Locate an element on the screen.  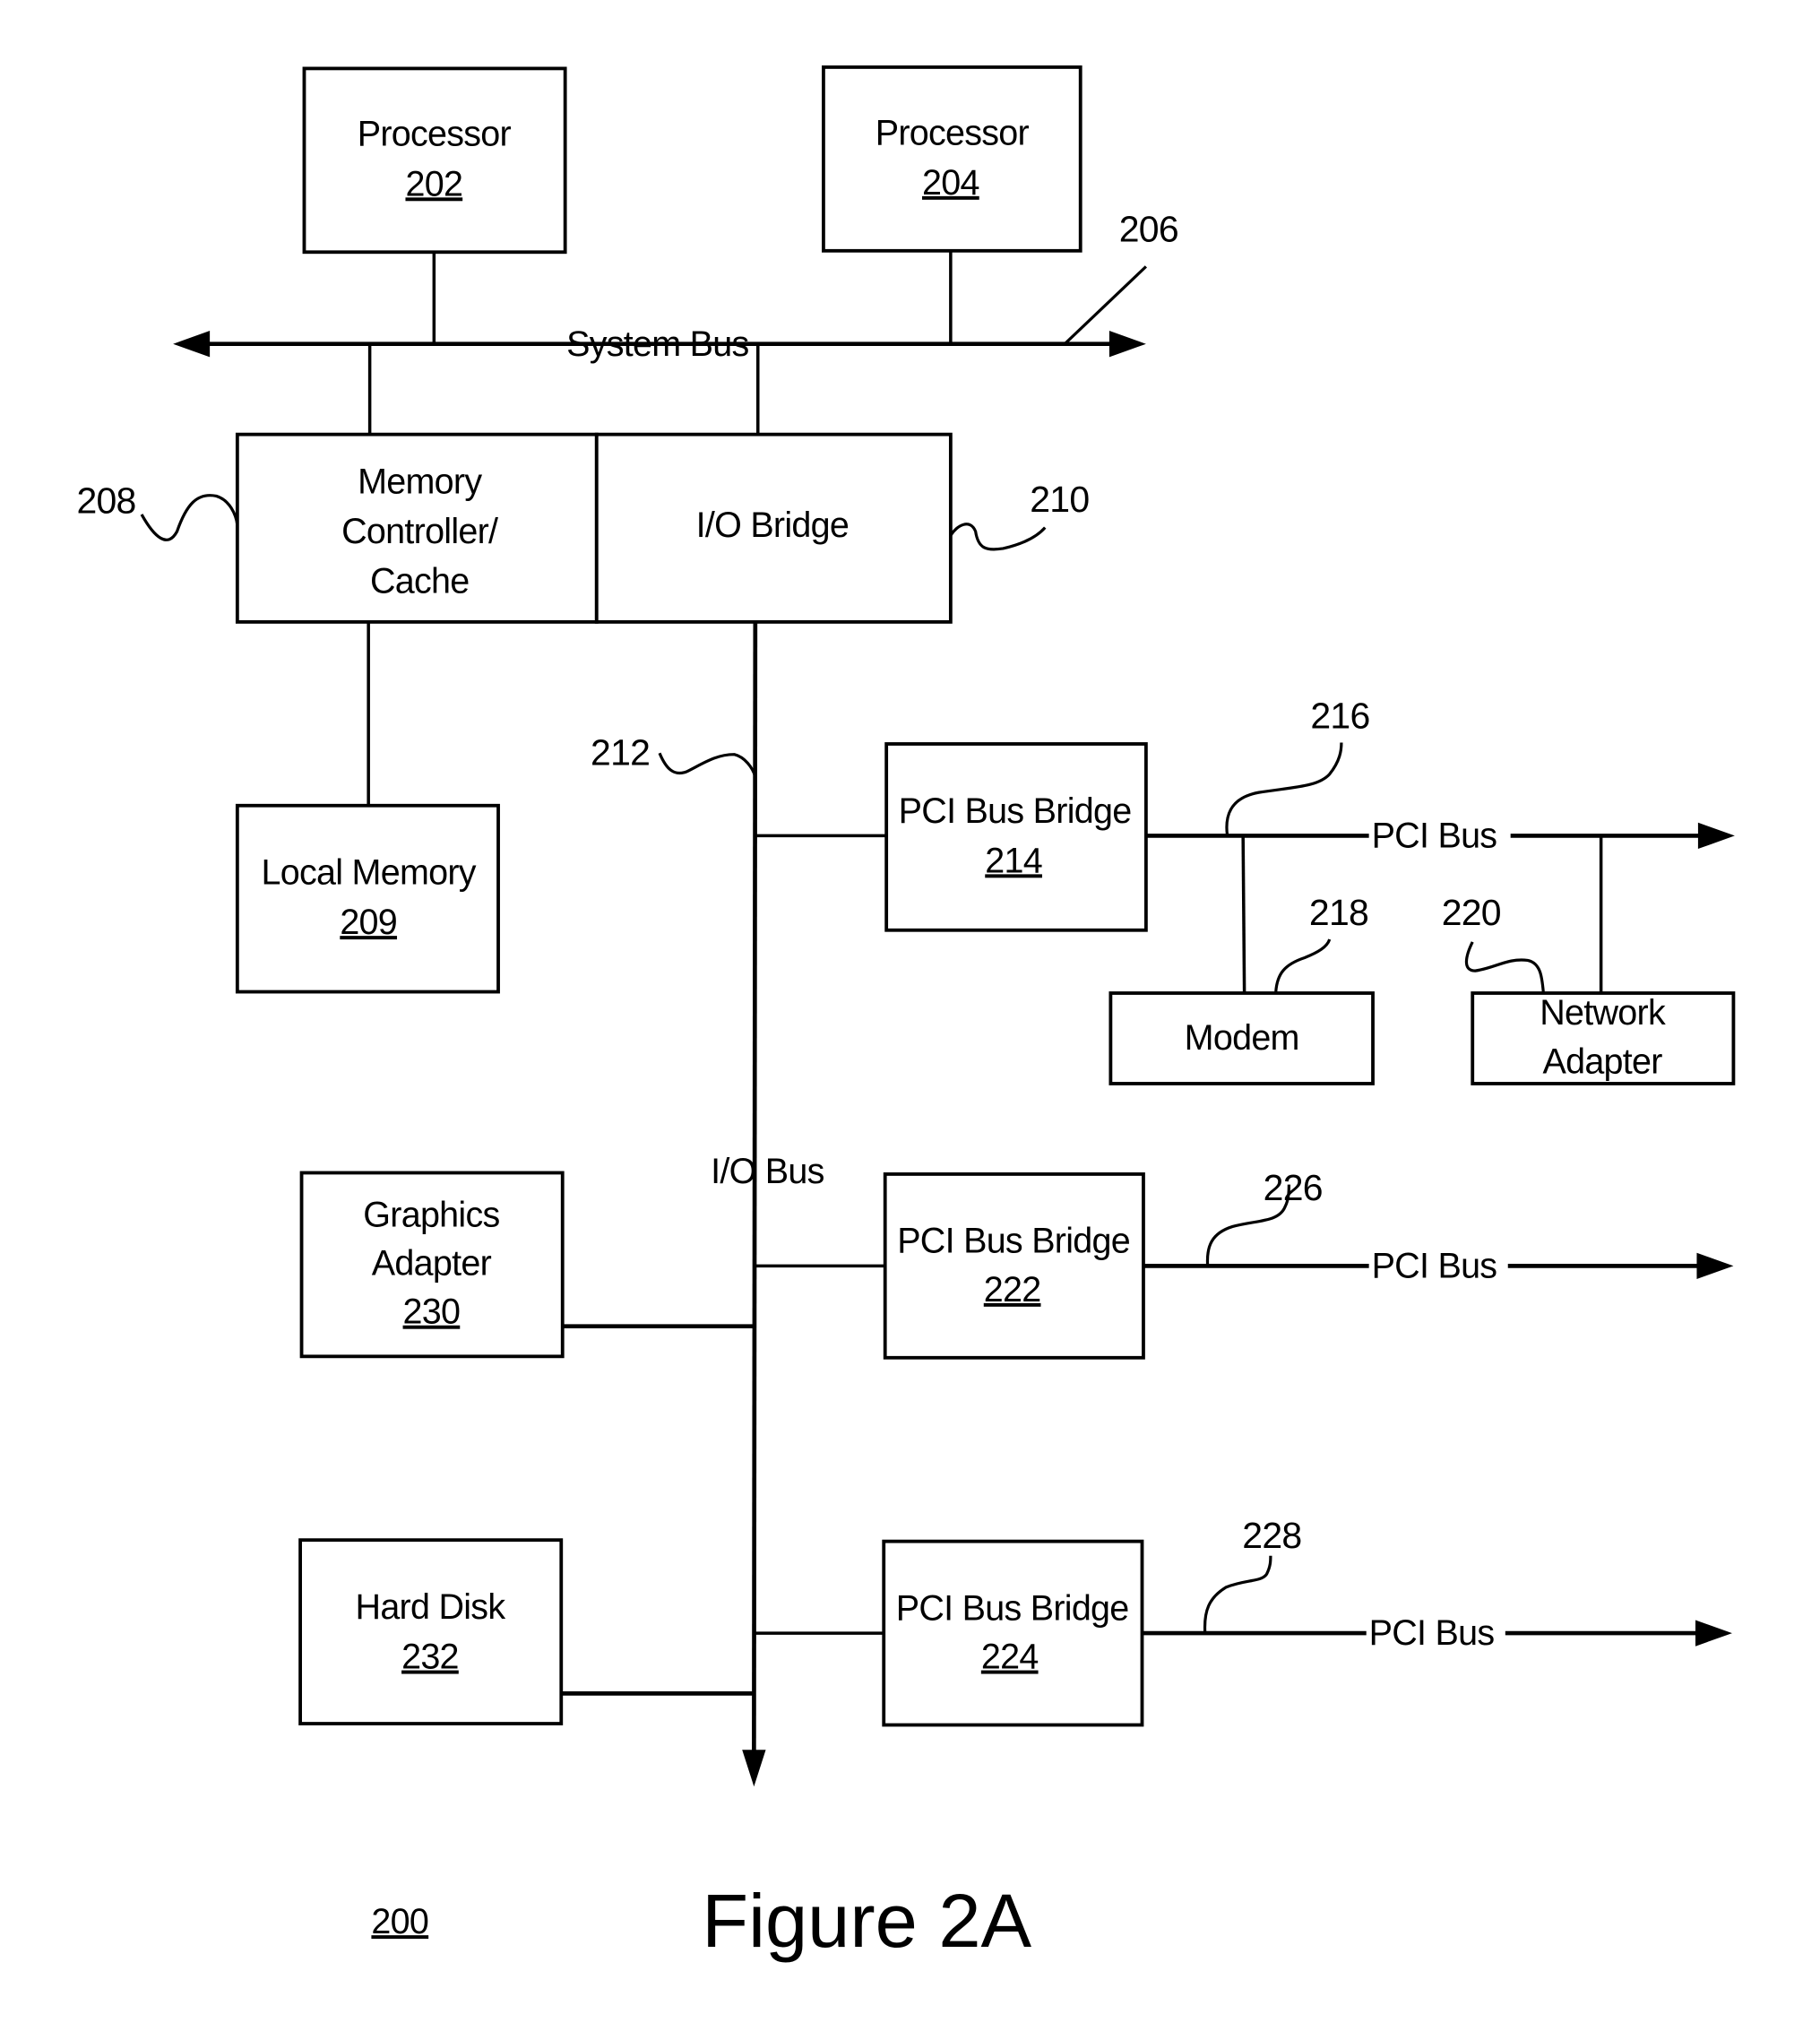
network-adapter: Network Adapter is located at coordinates (1603, 1038).